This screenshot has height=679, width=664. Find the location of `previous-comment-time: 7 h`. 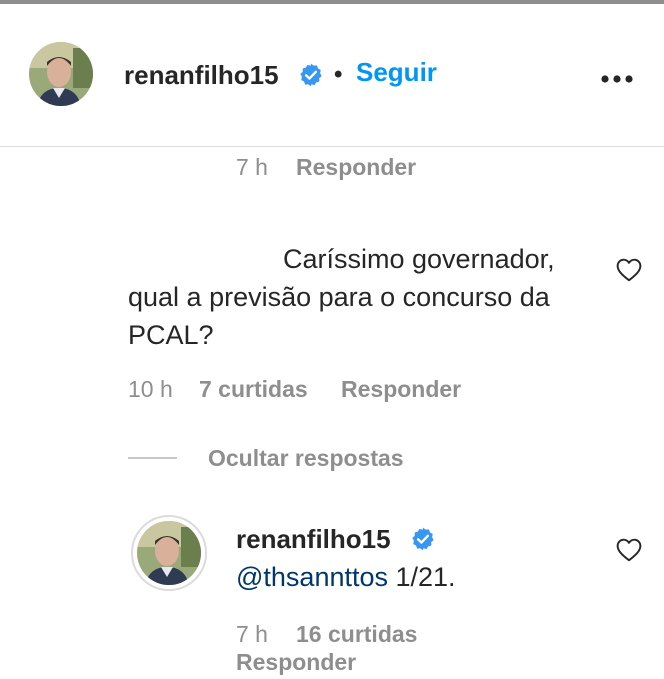

previous-comment-time: 7 h is located at coordinates (252, 167).